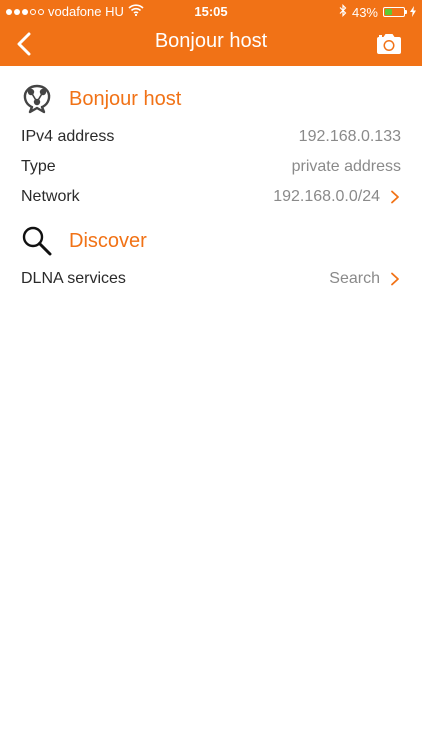 Image resolution: width=422 pixels, height=750 pixels. Describe the element at coordinates (211, 41) in the screenshot. I see `page-title: Bonjour host` at that location.